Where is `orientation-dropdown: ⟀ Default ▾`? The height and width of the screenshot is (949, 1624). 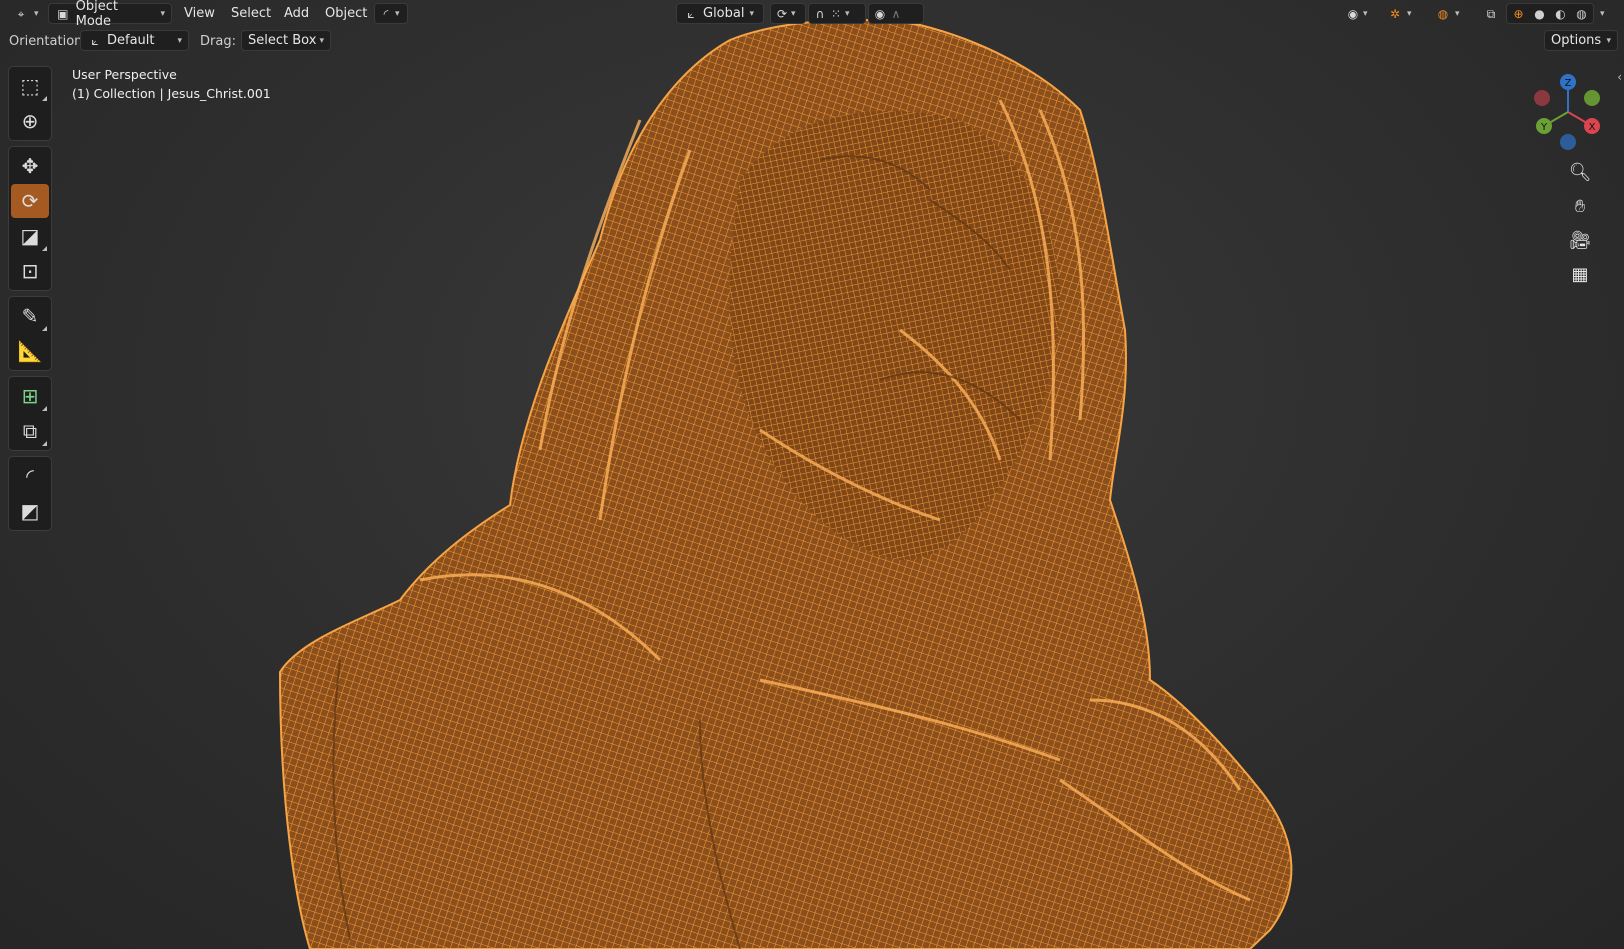 orientation-dropdown: ⟀ Default ▾ is located at coordinates (134, 40).